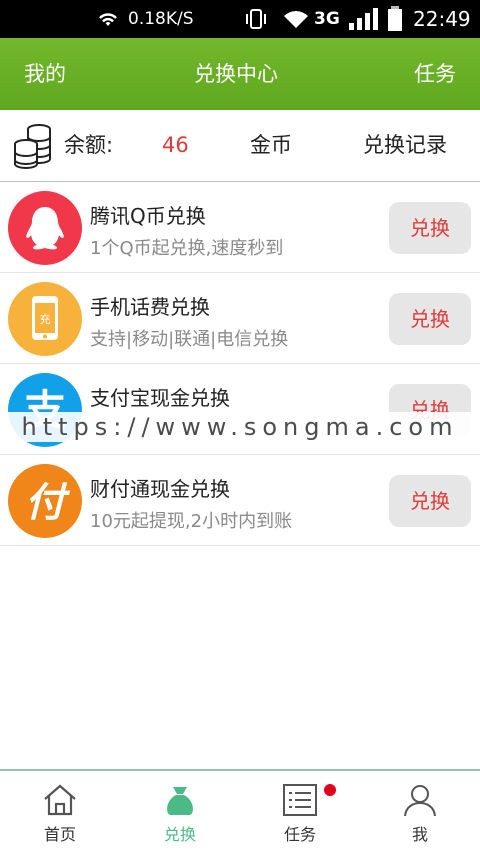 The image size is (480, 856). What do you see at coordinates (240, 500) in the screenshot?
I see `list-item: 付 财付通现金兑换 10元起提现,2小时内到账 兑换` at bounding box center [240, 500].